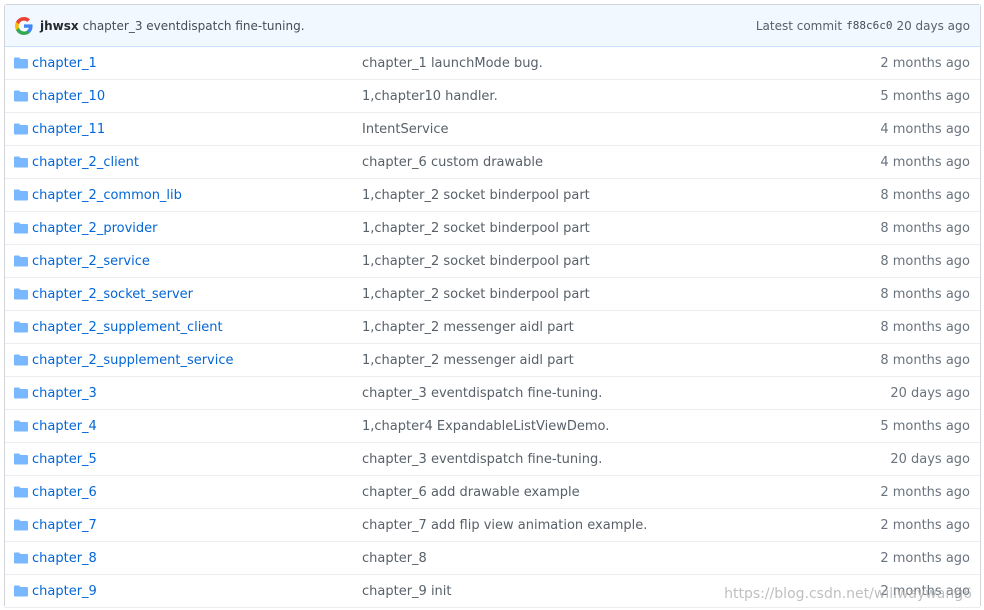 Image resolution: width=984 pixels, height=610 pixels. What do you see at coordinates (492, 129) in the screenshot?
I see `file-row: chapter_11 IntentService 4 months ago` at bounding box center [492, 129].